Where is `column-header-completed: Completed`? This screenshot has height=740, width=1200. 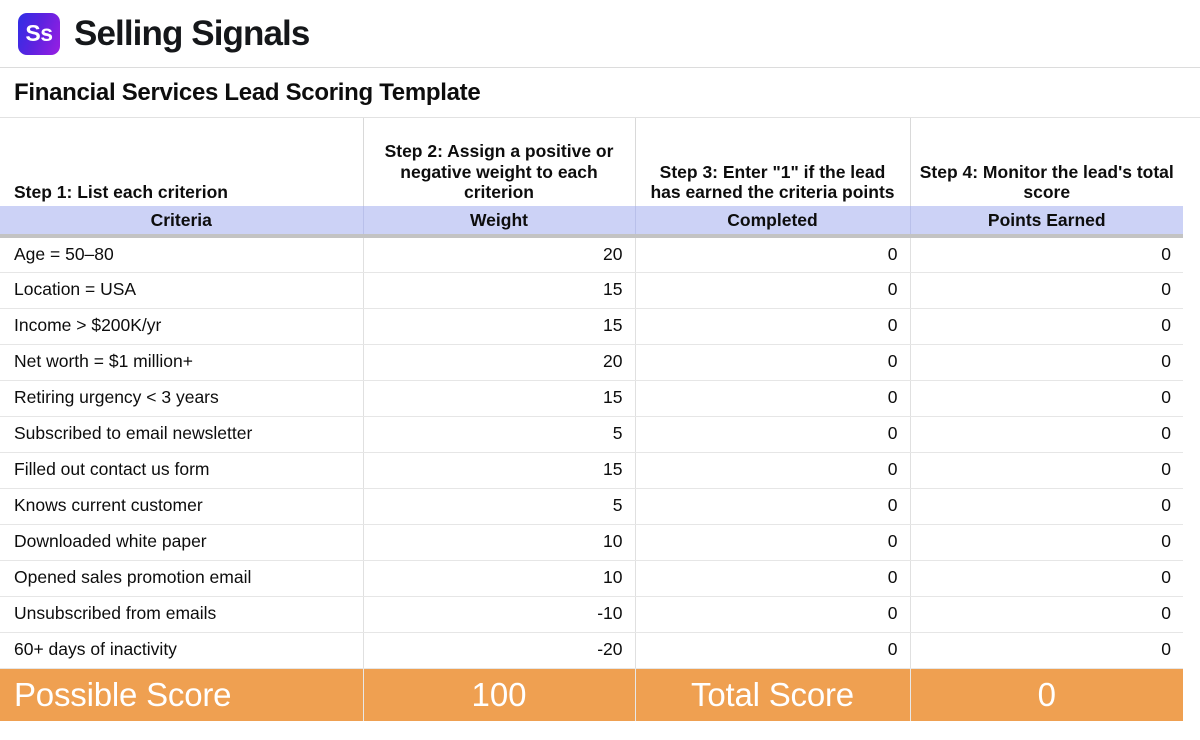 column-header-completed: Completed is located at coordinates (773, 222).